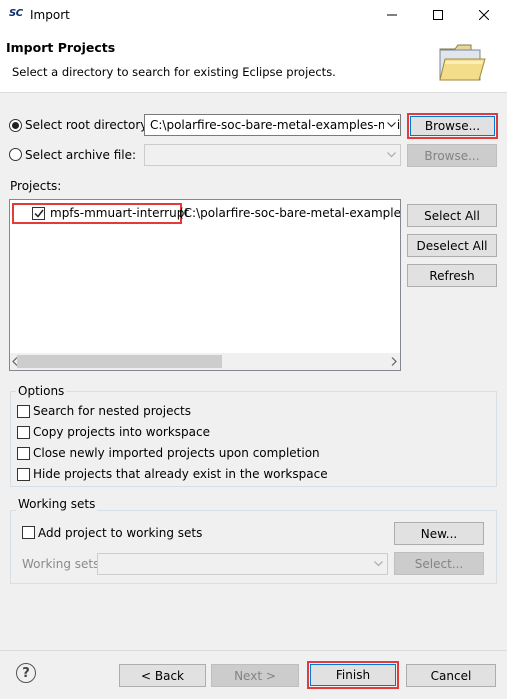  What do you see at coordinates (272, 155) in the screenshot?
I see `archive-file-combo` at bounding box center [272, 155].